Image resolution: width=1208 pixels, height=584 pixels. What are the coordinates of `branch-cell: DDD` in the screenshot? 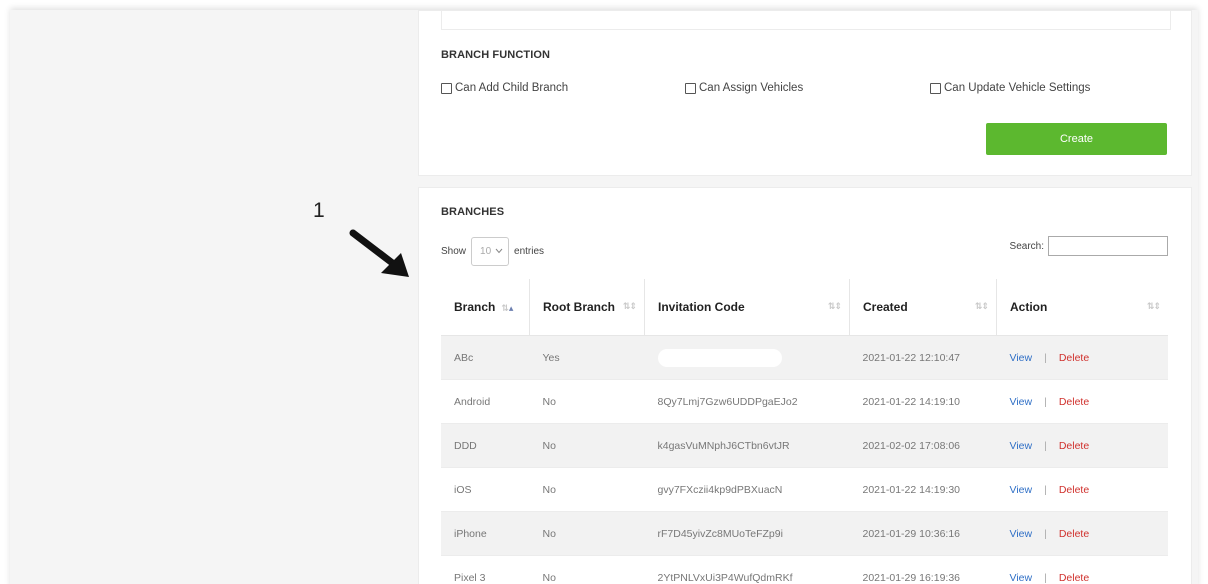 It's located at (485, 445).